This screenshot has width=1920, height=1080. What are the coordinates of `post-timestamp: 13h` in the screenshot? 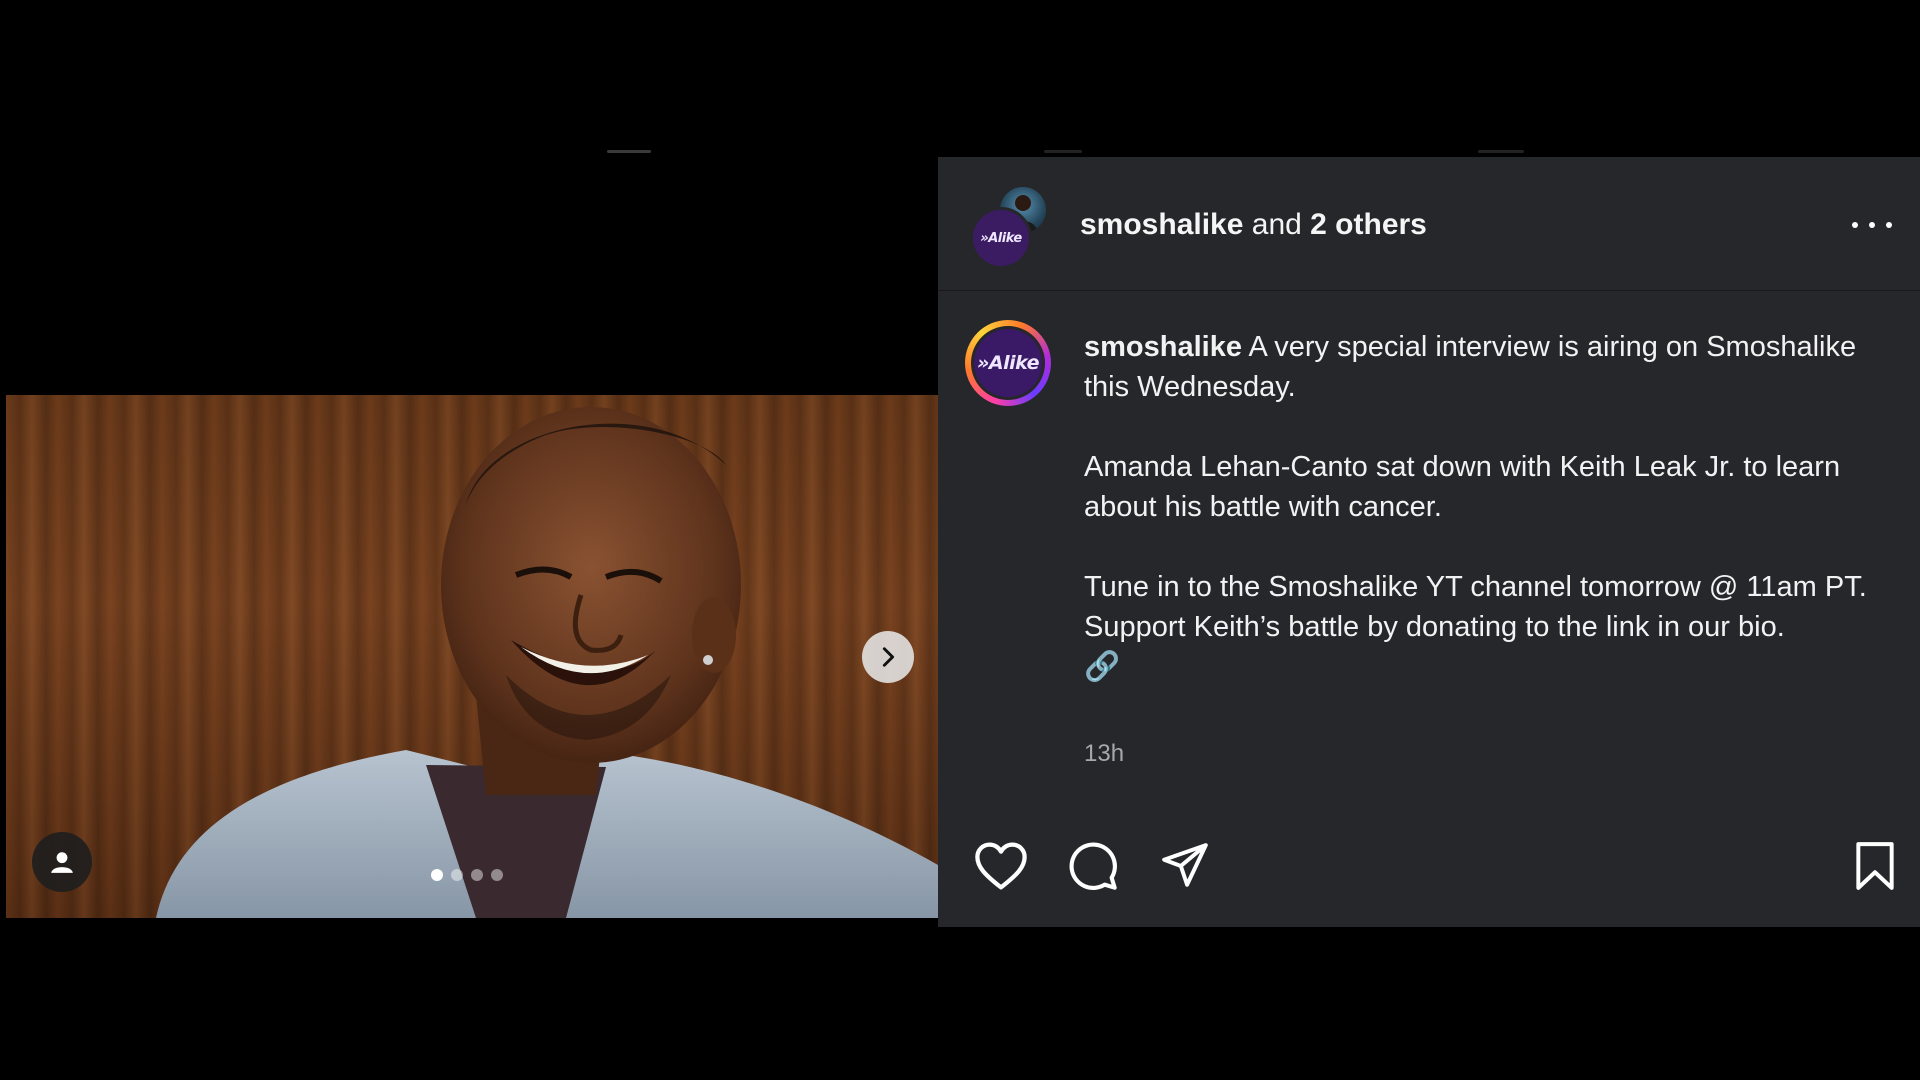 It's located at (1104, 754).